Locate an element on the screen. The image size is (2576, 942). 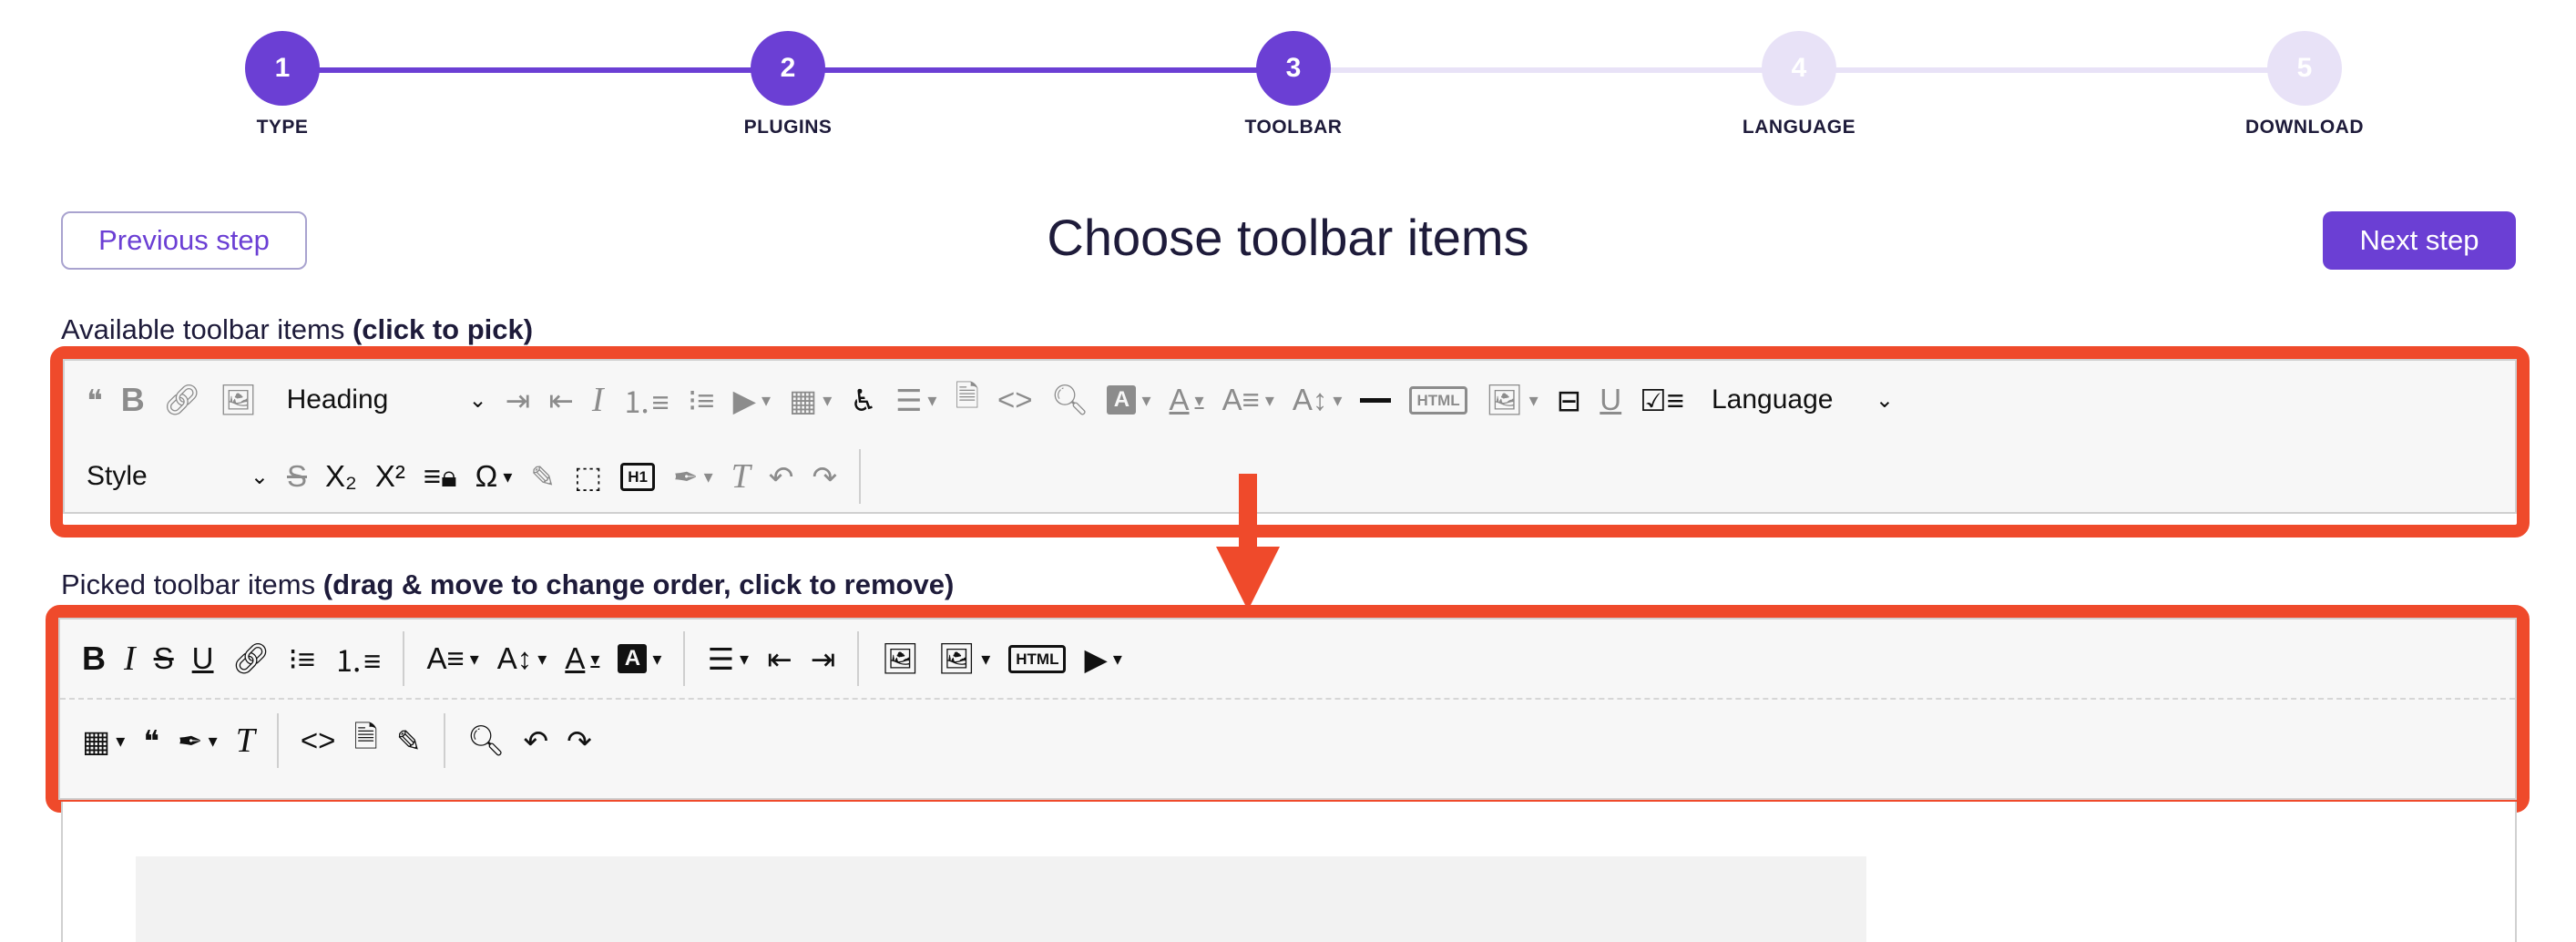
down-arrow-annotation is located at coordinates (1248, 542).